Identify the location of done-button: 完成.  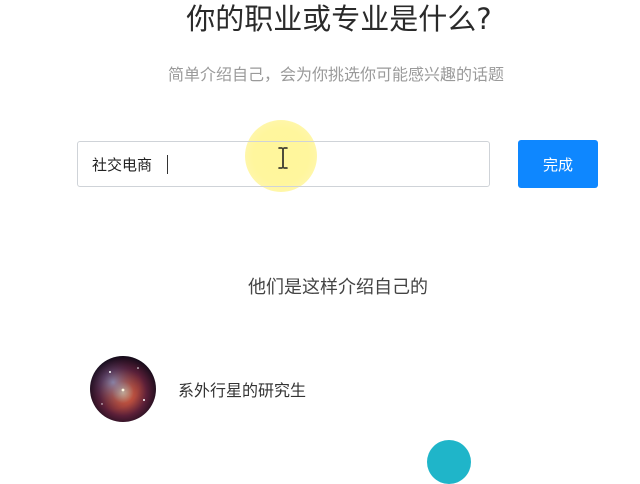
(558, 164).